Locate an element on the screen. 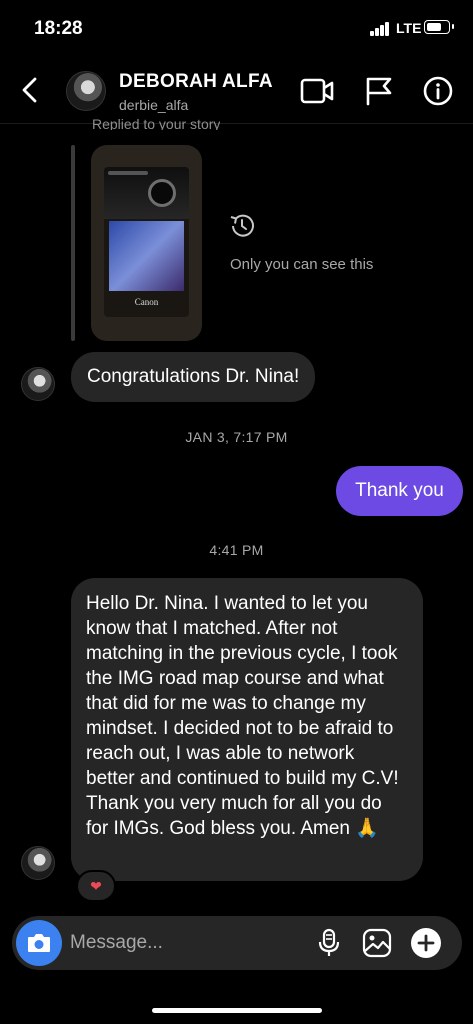  story-brand-text: Canon is located at coordinates (146, 302).